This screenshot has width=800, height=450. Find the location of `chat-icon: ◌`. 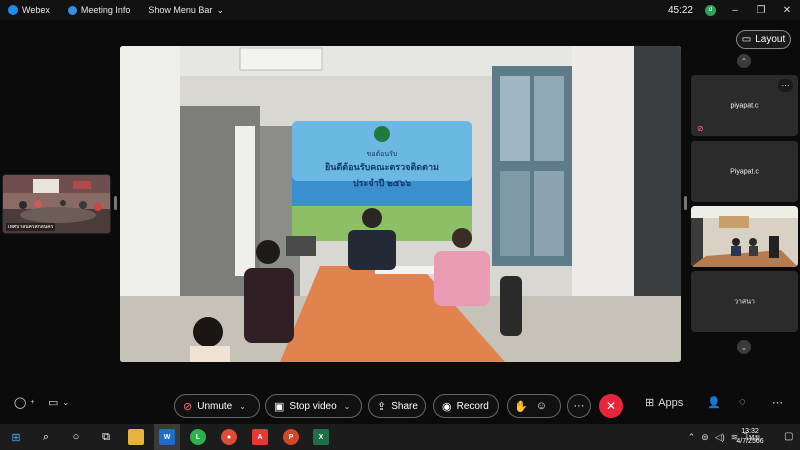

chat-icon: ◌ is located at coordinates (742, 402).